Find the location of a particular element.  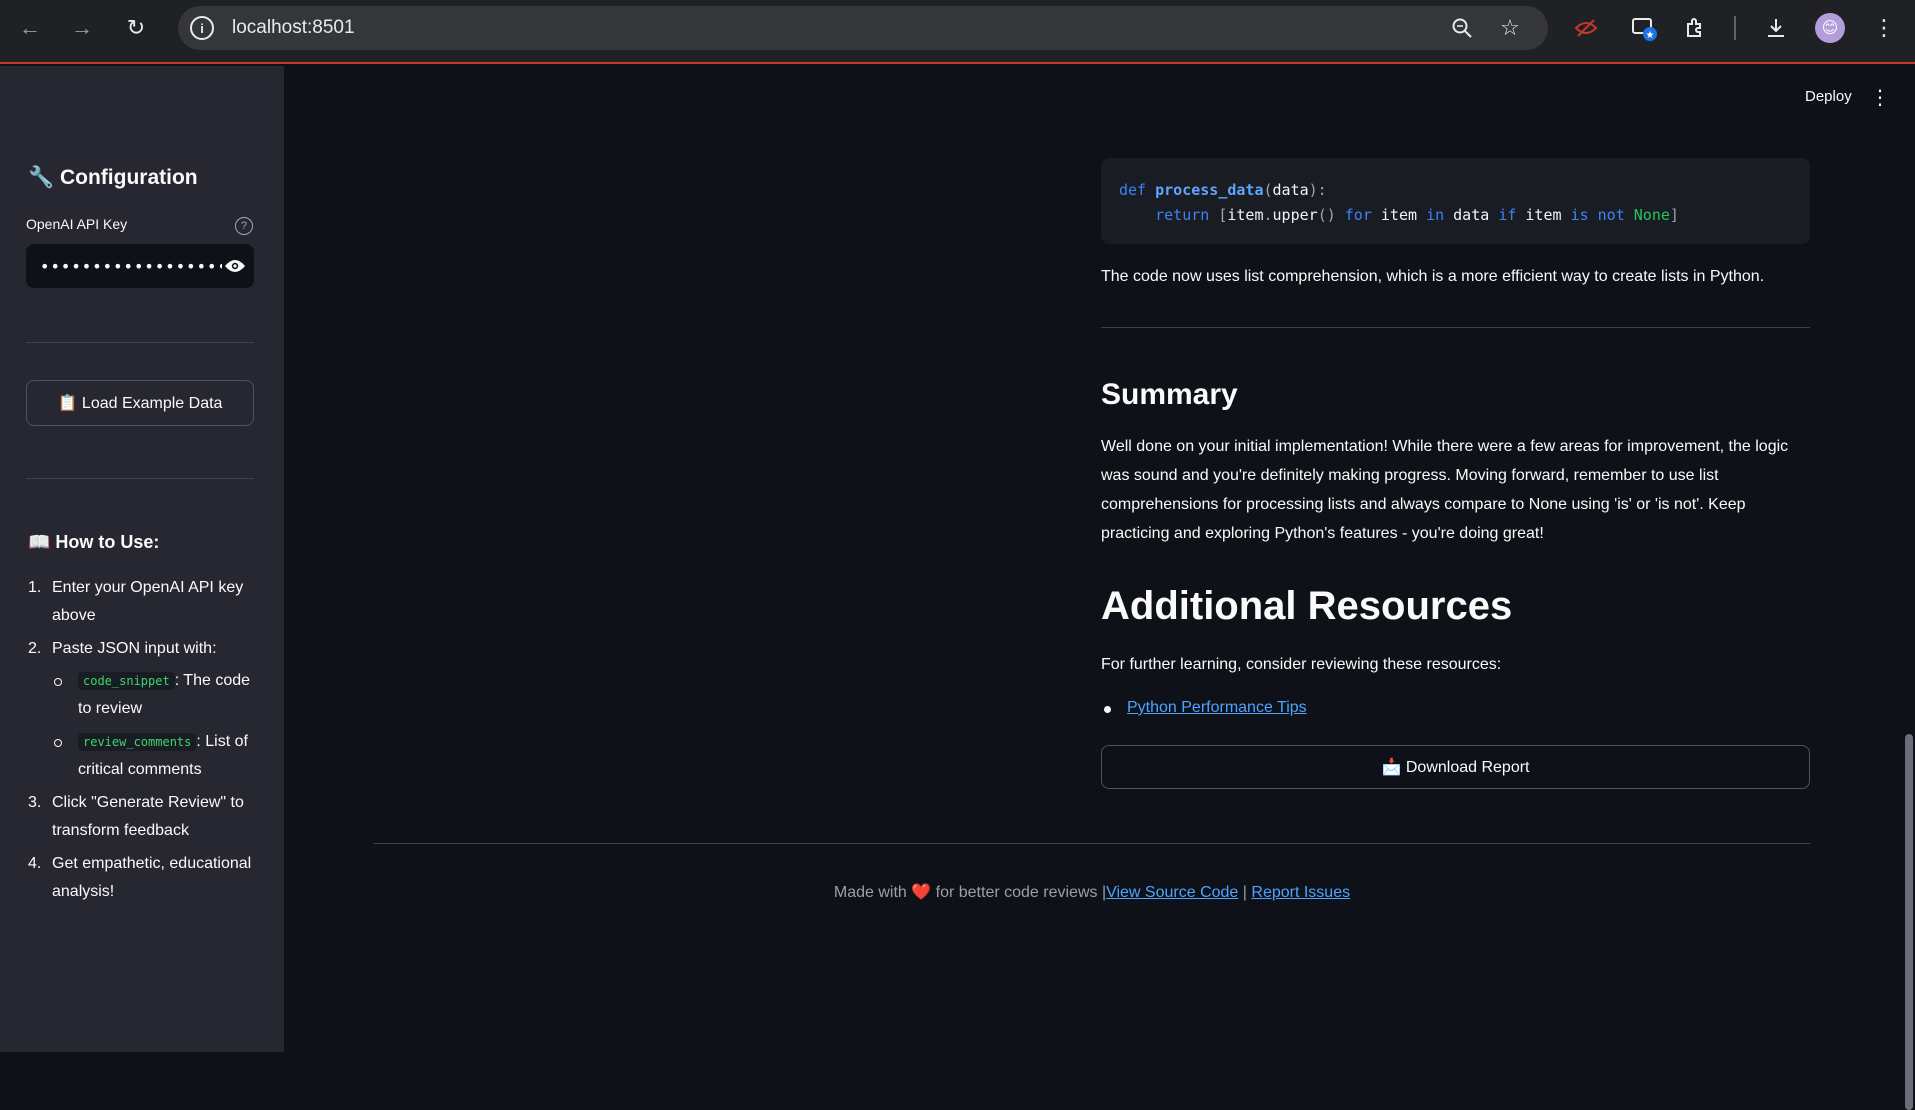

deploy-button: Deploy is located at coordinates (1828, 96).